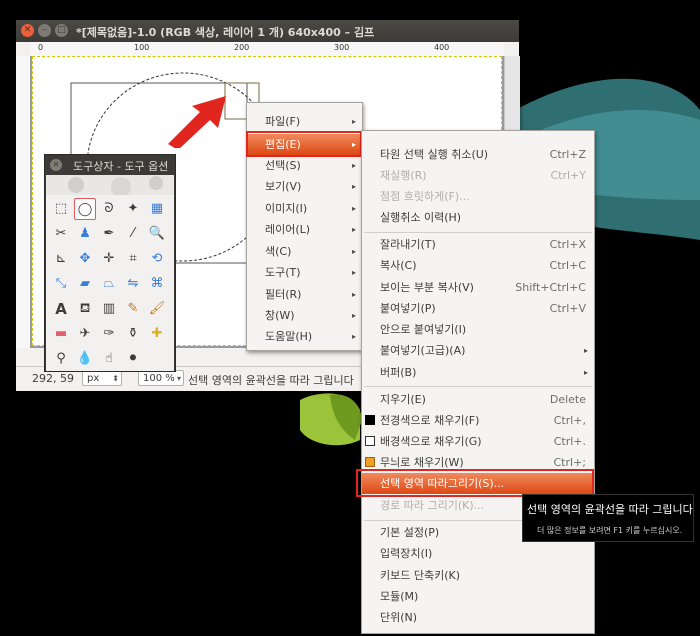  Describe the element at coordinates (408, 308) in the screenshot. I see `menu-item-label: 붙여넣기(P)` at that location.